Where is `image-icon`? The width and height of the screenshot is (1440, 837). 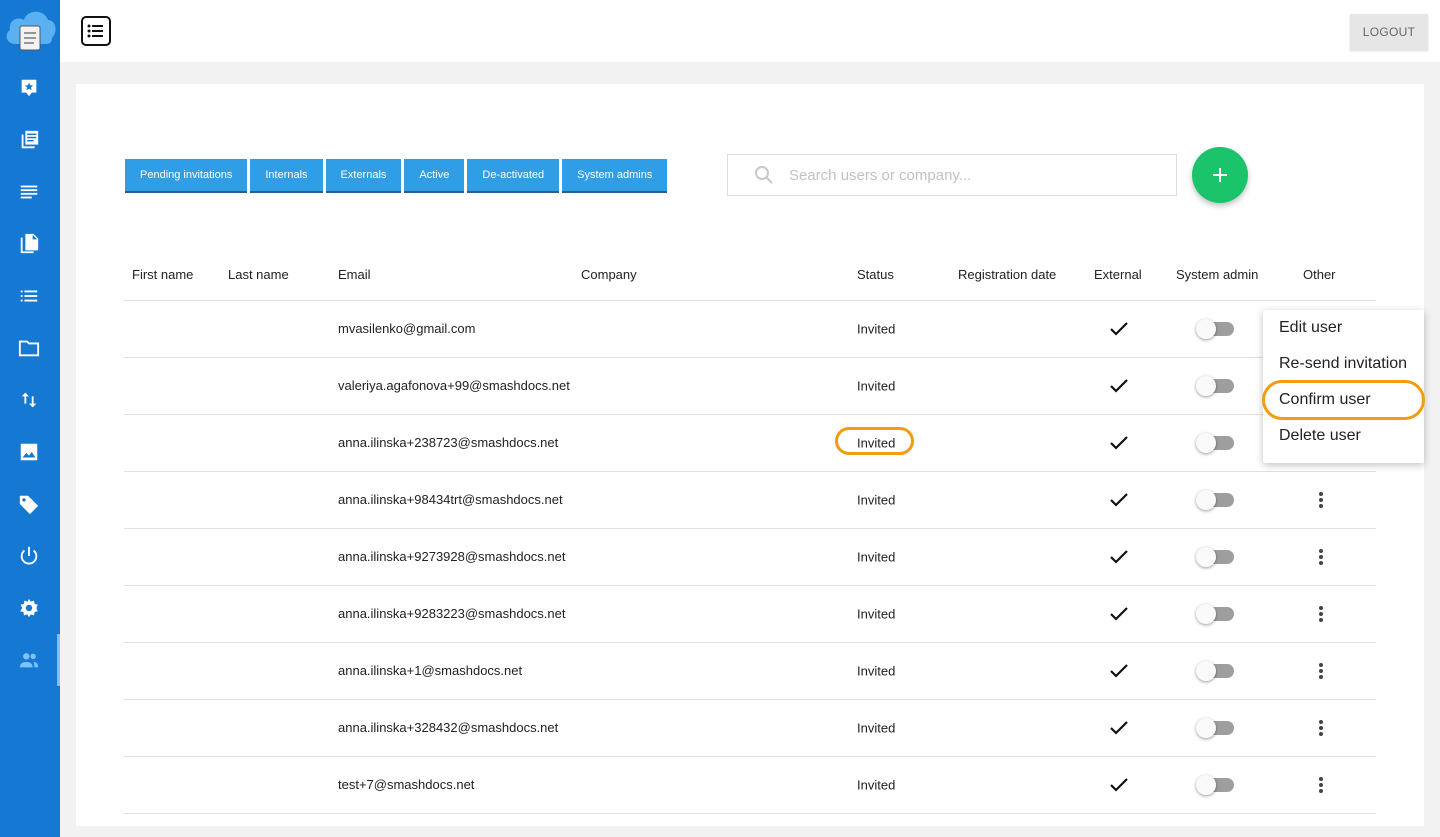 image-icon is located at coordinates (29, 452).